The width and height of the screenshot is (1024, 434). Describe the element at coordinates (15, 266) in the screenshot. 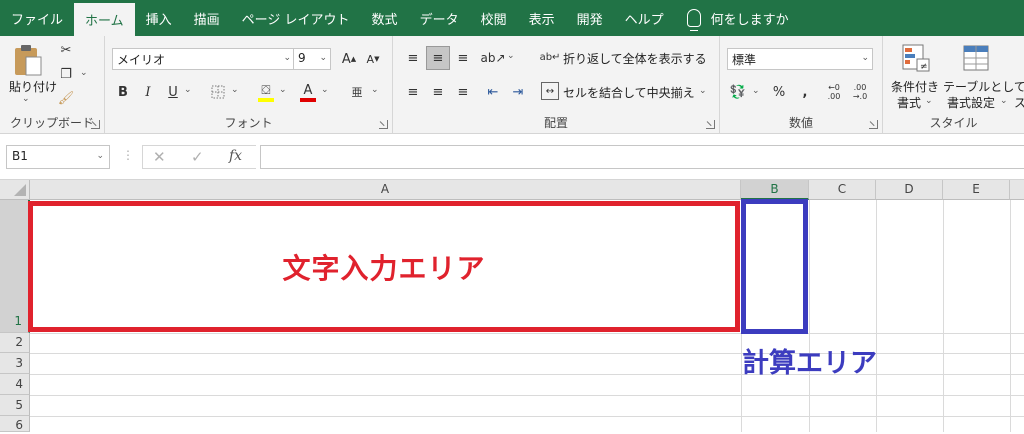

I see `row-header-1: 1` at that location.